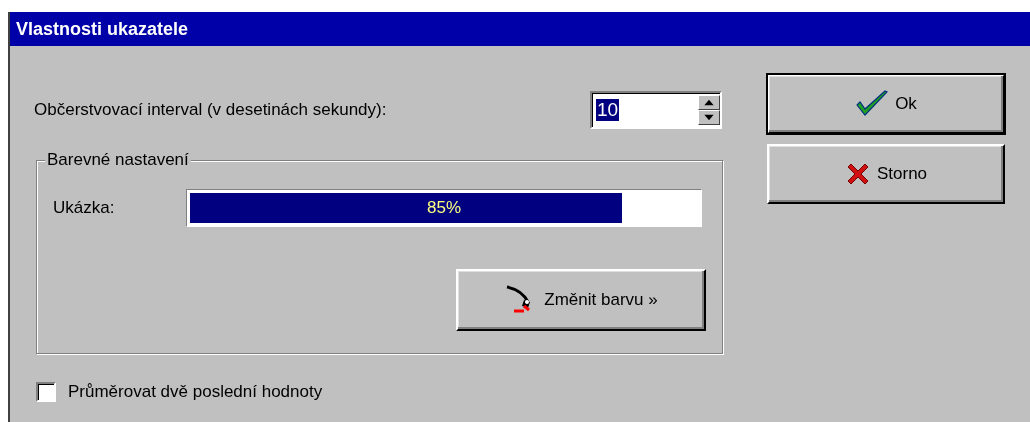 This screenshot has height=422, width=1030. I want to click on interval-value: 10, so click(608, 110).